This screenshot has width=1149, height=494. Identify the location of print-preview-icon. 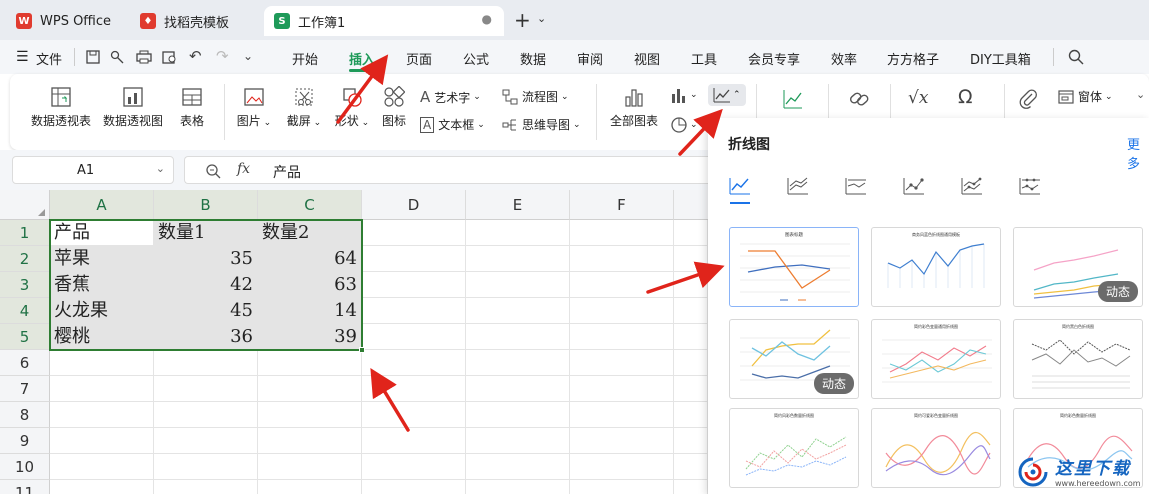
(170, 57).